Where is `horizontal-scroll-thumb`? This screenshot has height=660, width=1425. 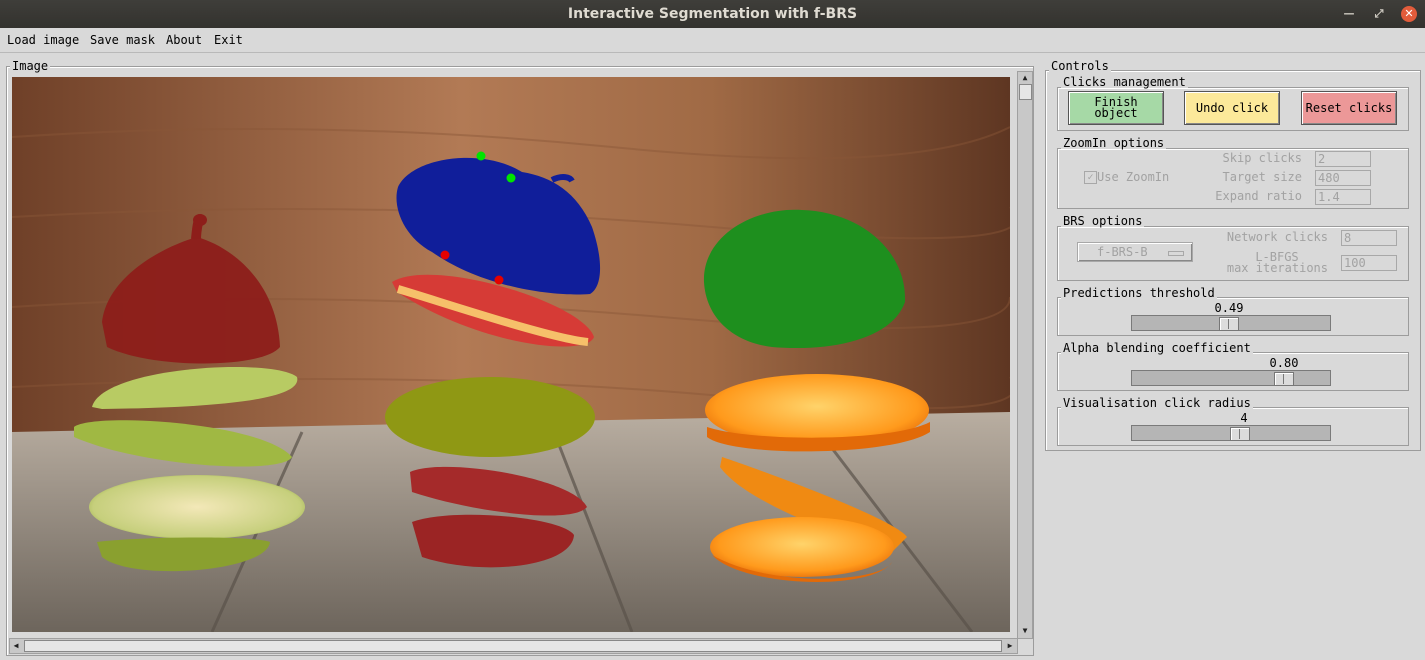 horizontal-scroll-thumb is located at coordinates (513, 646).